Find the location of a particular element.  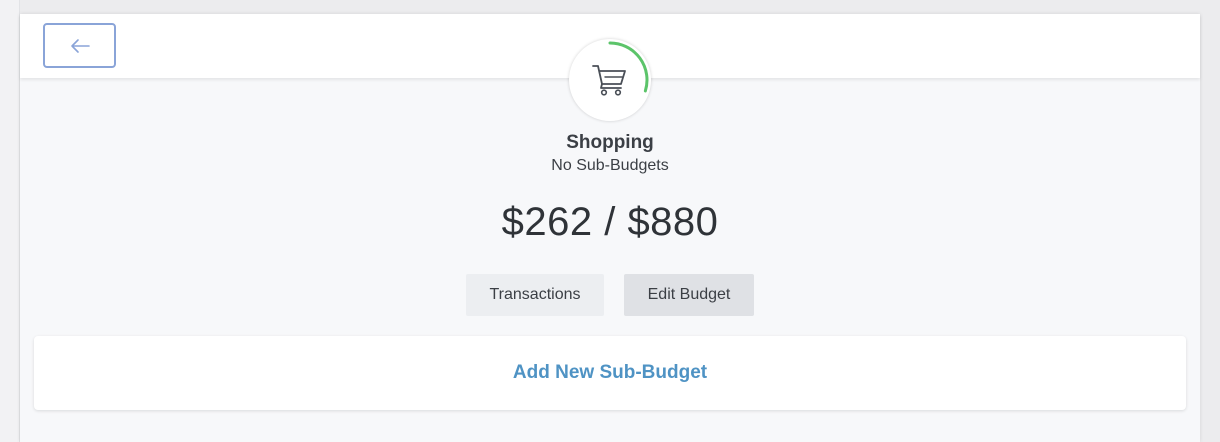

back-button is located at coordinates (79, 45).